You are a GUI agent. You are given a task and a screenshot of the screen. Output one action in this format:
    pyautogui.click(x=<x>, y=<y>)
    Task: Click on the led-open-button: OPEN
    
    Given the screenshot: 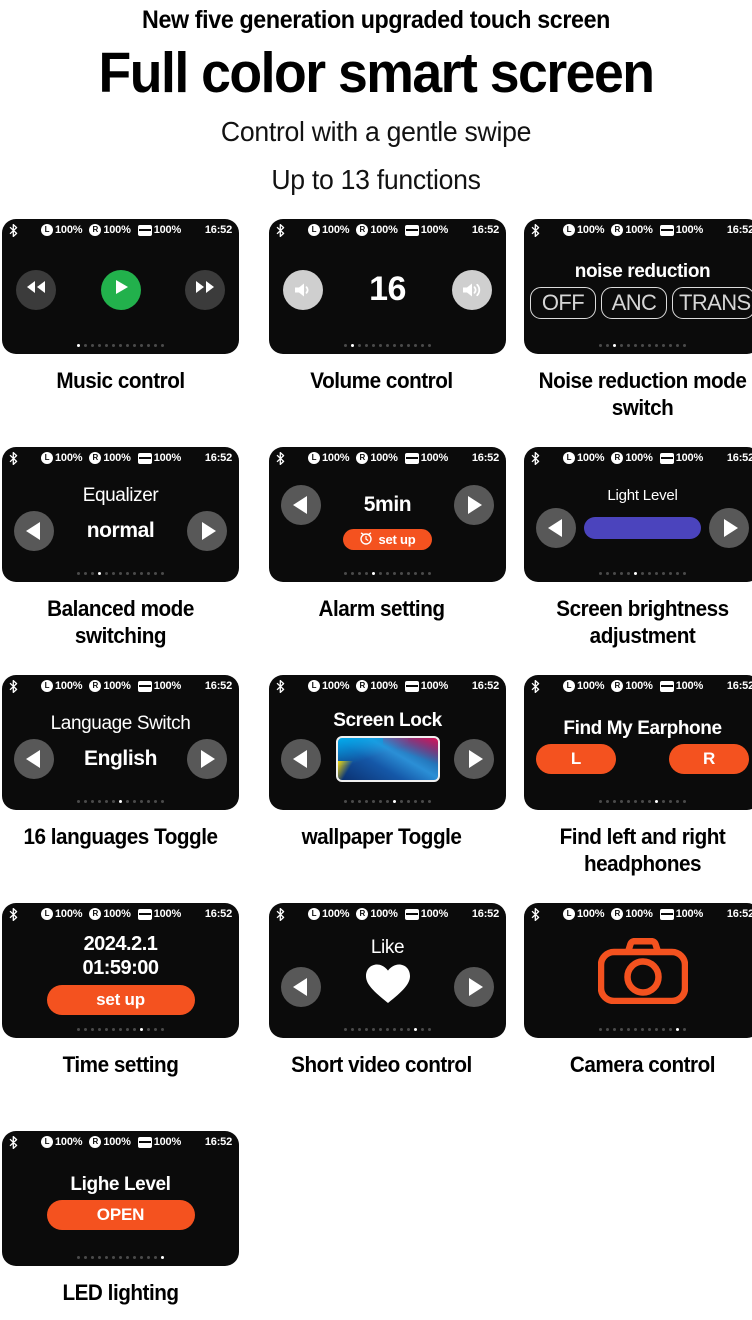 What is the action you would take?
    pyautogui.click(x=120, y=1214)
    